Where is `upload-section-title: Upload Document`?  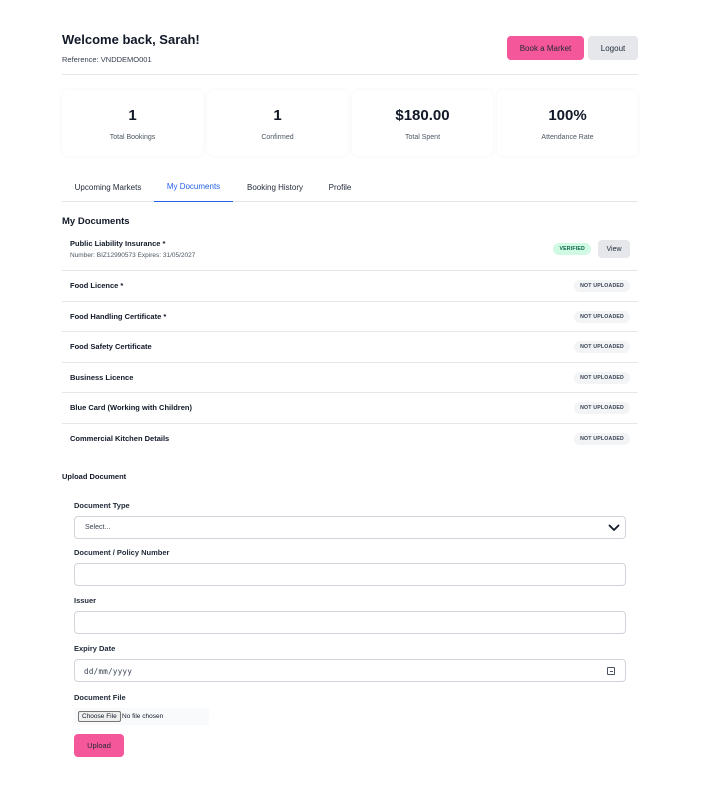 upload-section-title: Upload Document is located at coordinates (94, 476).